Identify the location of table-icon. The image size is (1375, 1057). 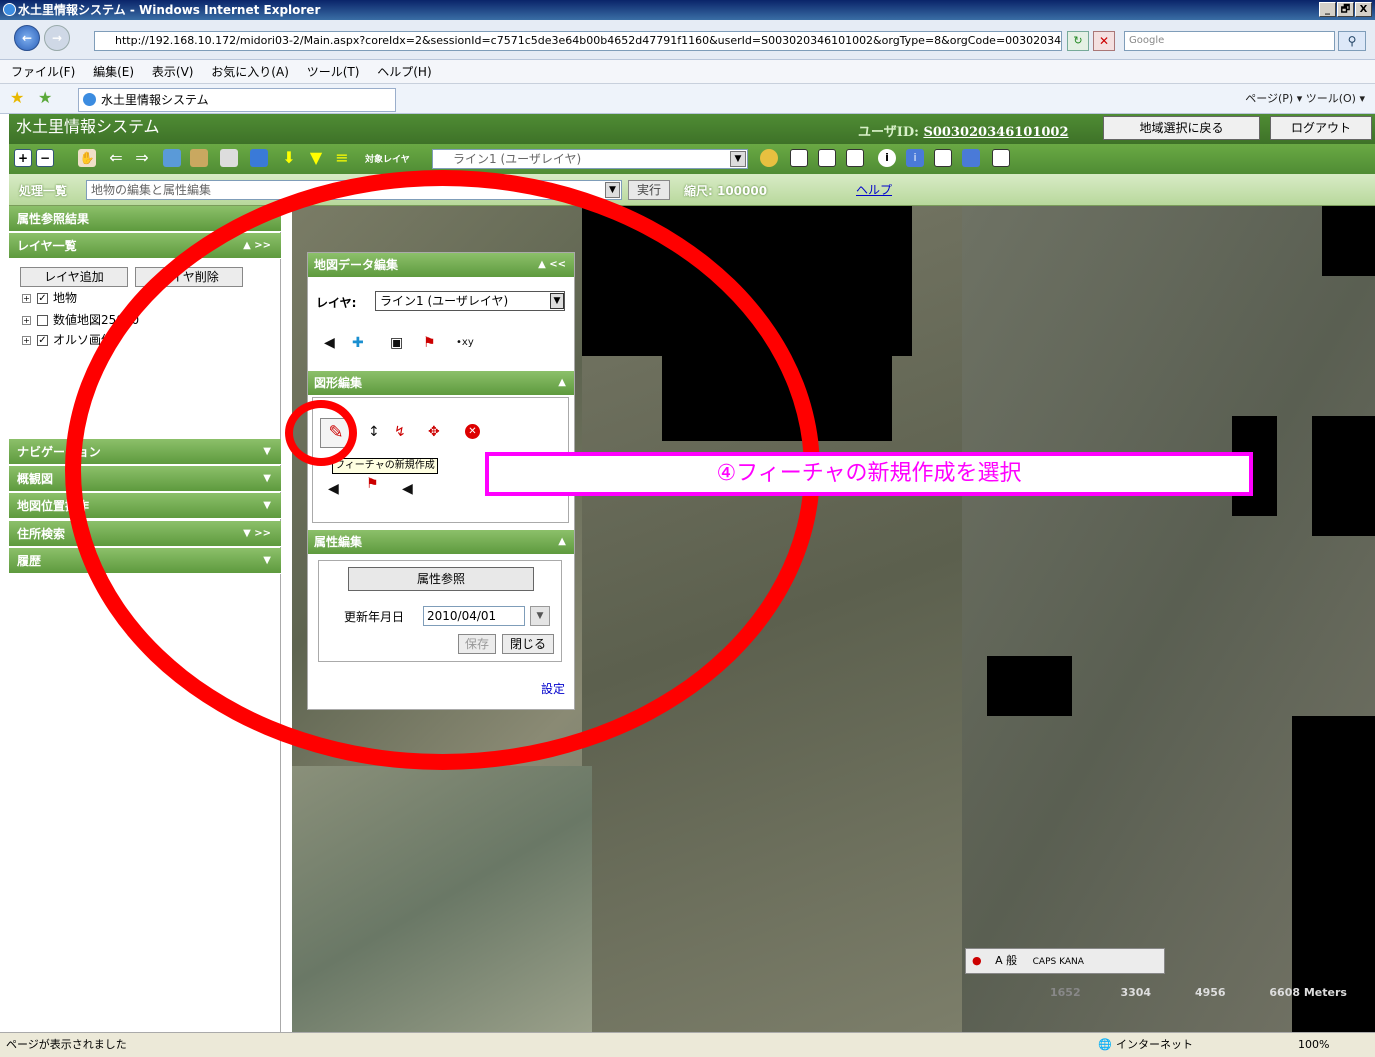
(943, 158).